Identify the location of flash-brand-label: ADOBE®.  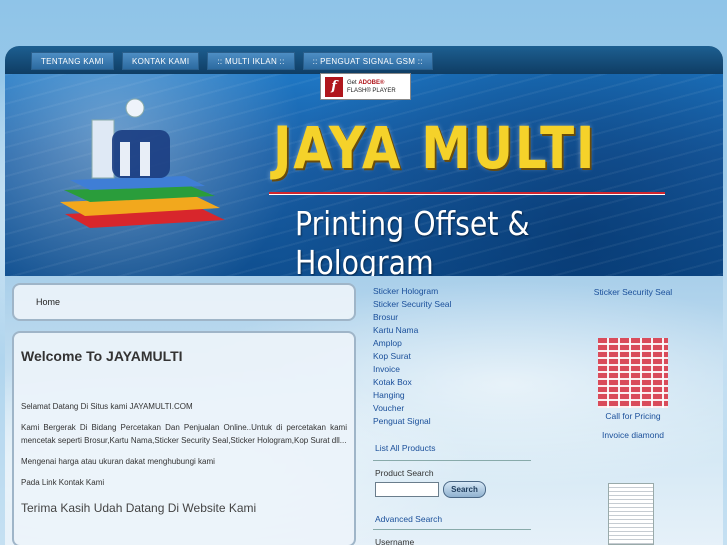
(371, 82).